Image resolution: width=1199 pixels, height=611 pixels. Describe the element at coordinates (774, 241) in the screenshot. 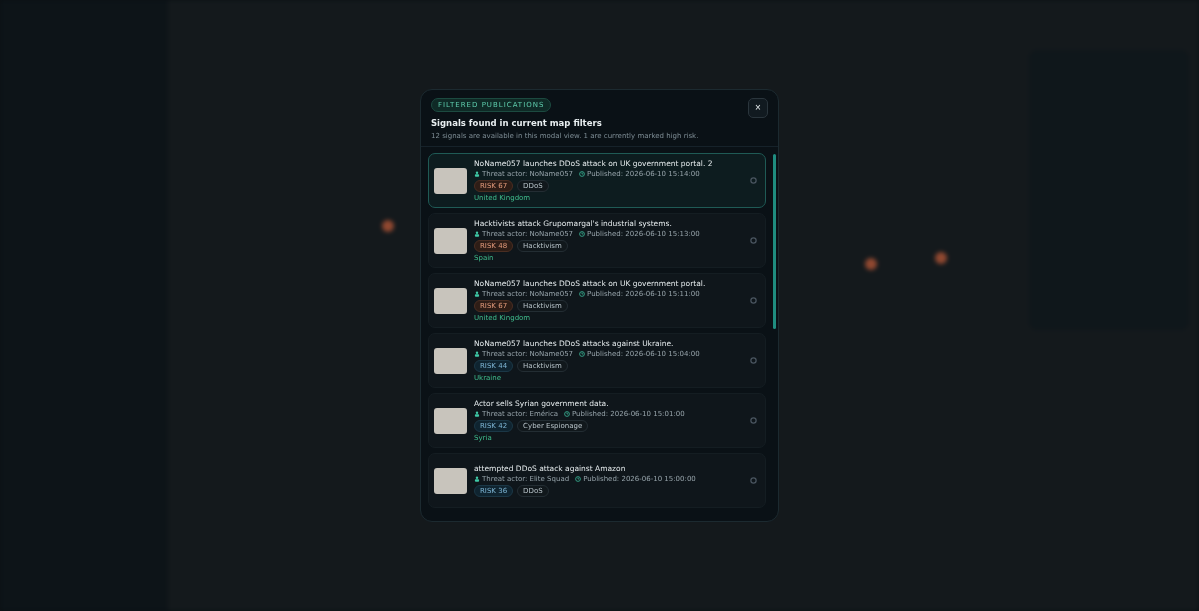

I see `scrollbar` at that location.